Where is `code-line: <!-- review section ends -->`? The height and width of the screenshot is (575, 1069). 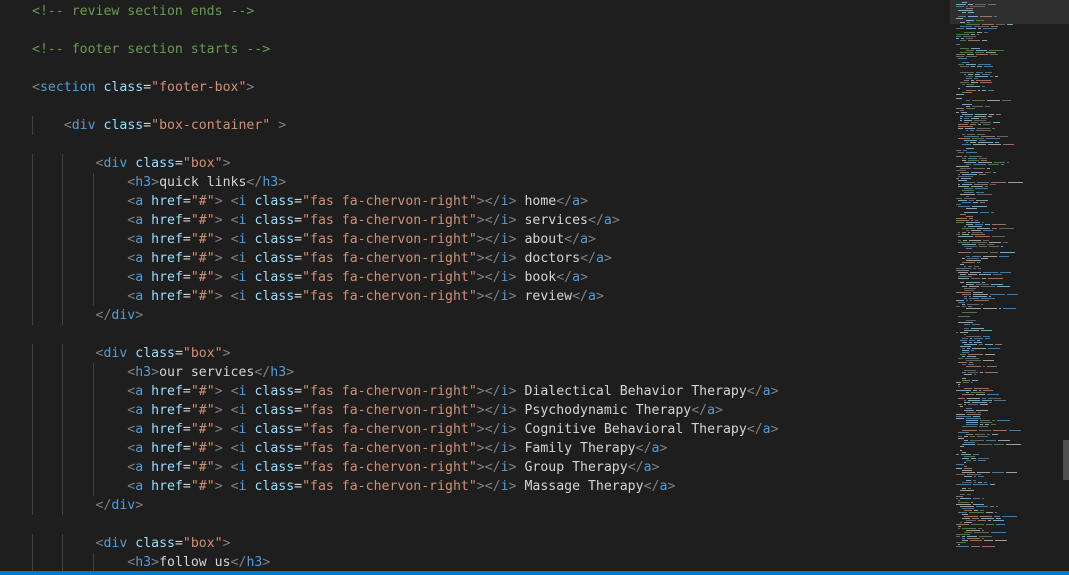
code-line: <!-- review section ends --> is located at coordinates (475, 11).